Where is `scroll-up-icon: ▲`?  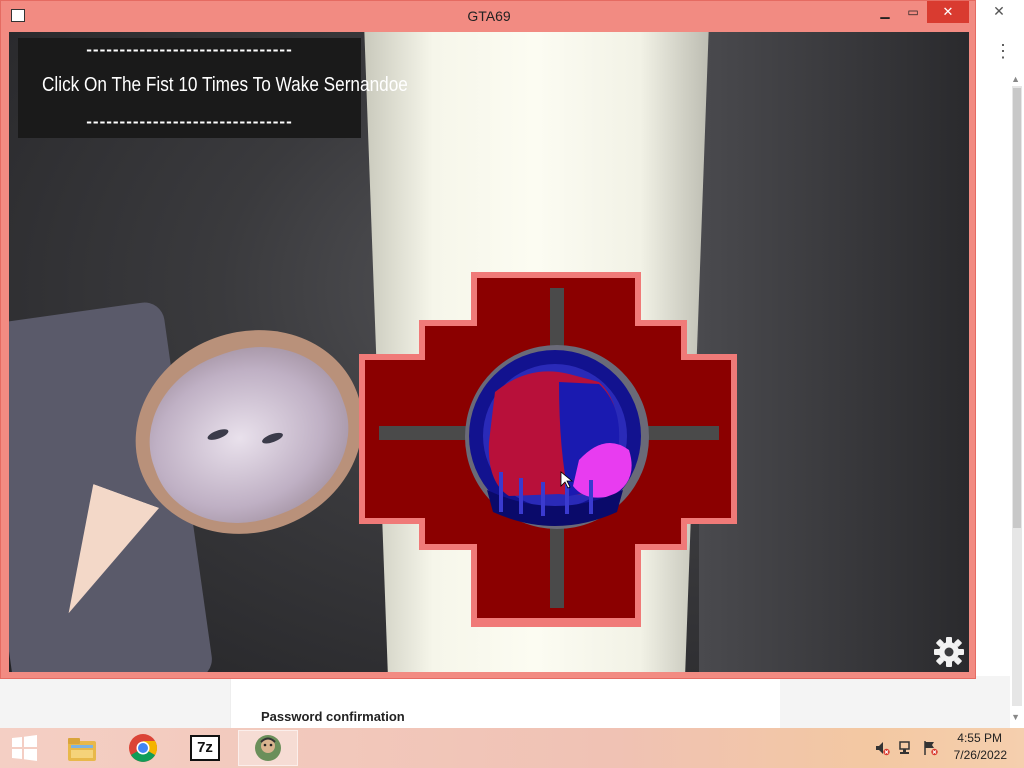 scroll-up-icon: ▲ is located at coordinates (1015, 79).